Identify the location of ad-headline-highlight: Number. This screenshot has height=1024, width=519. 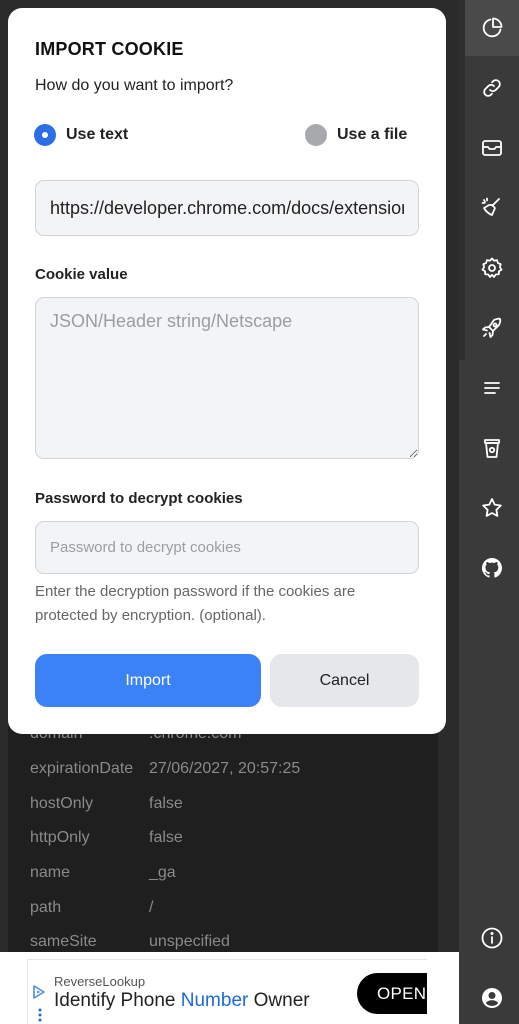
(214, 1000).